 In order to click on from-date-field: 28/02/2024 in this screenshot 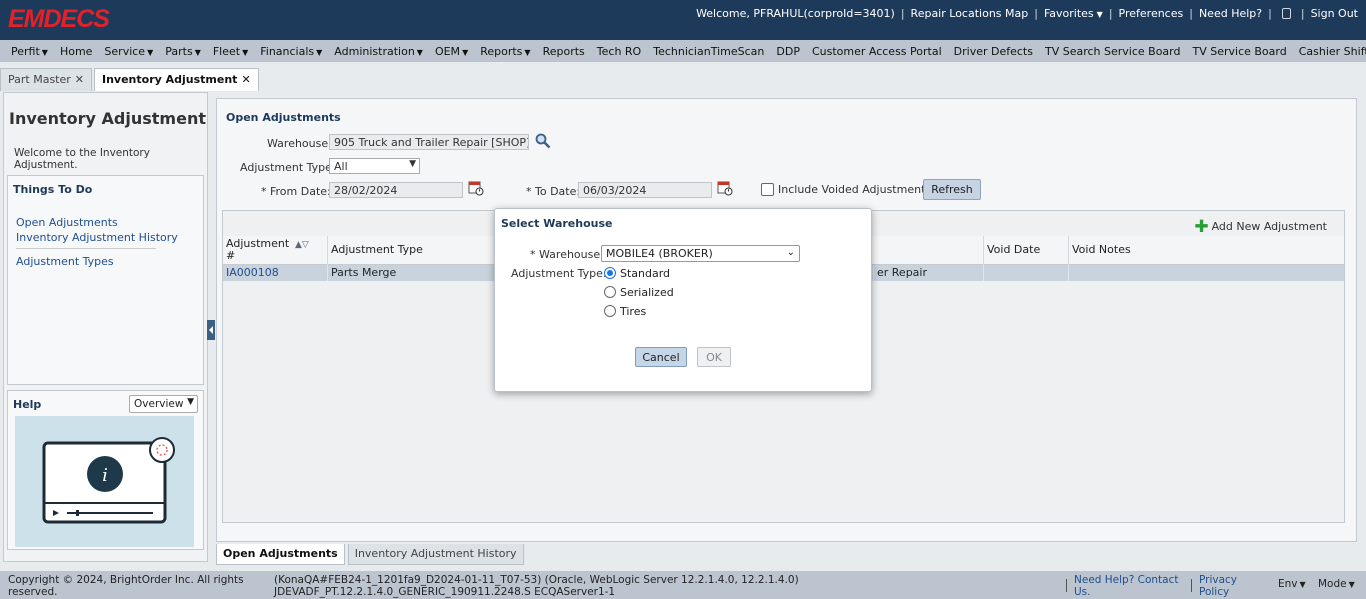, I will do `click(396, 190)`.